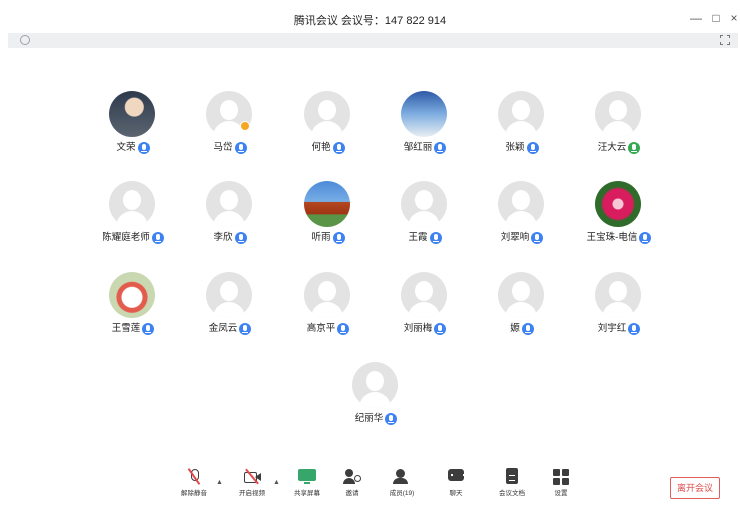 Image resolution: width=740 pixels, height=508 pixels. What do you see at coordinates (512, 486) in the screenshot?
I see `meeting-docs-button: 会议文档` at bounding box center [512, 486].